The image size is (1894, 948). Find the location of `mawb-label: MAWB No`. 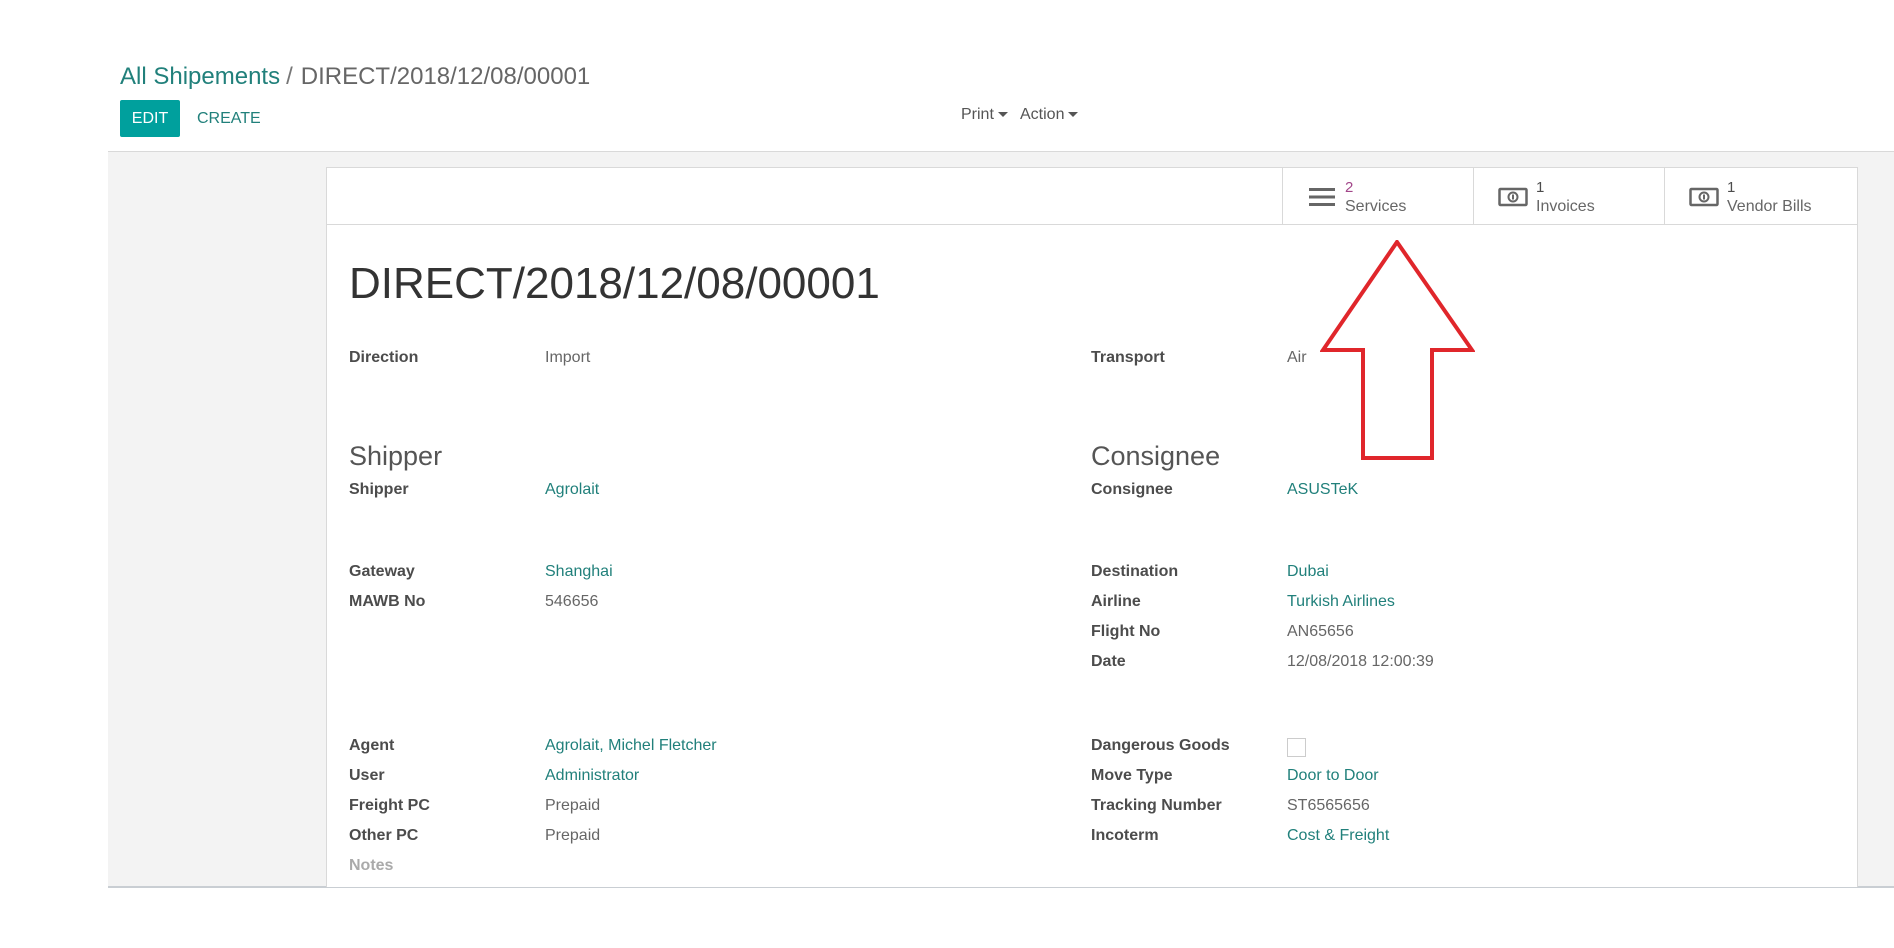

mawb-label: MAWB No is located at coordinates (387, 601).